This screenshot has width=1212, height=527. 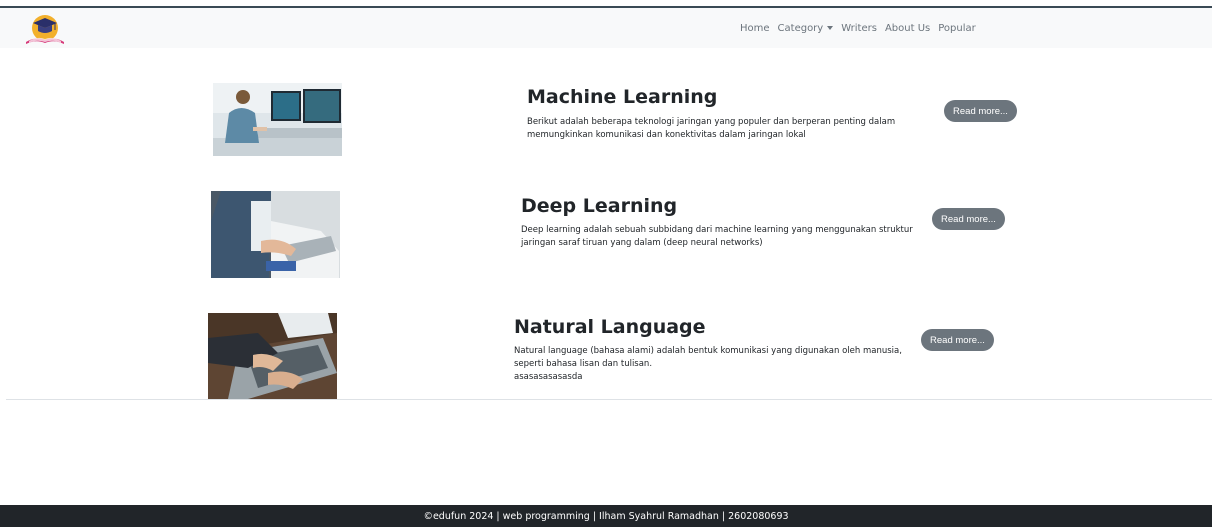 I want to click on nav-category-label: Category, so click(x=800, y=28).